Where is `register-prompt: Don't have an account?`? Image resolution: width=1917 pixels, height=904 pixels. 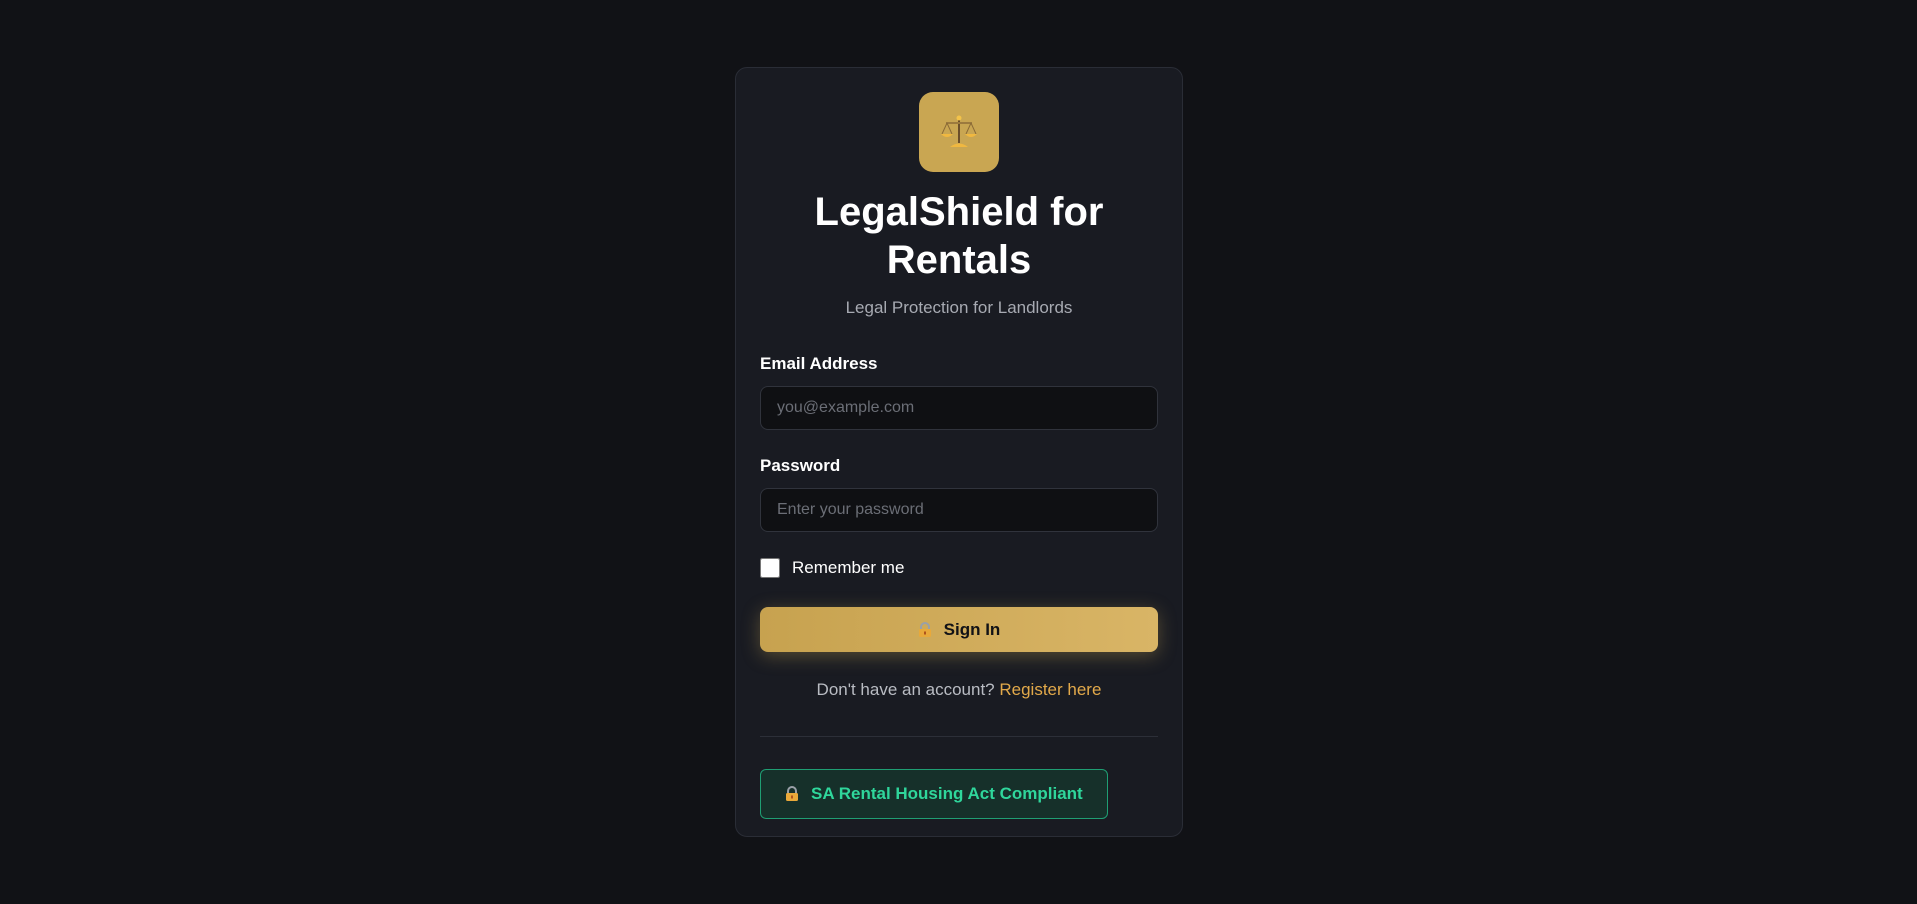
register-prompt: Don't have an account? is located at coordinates (905, 689).